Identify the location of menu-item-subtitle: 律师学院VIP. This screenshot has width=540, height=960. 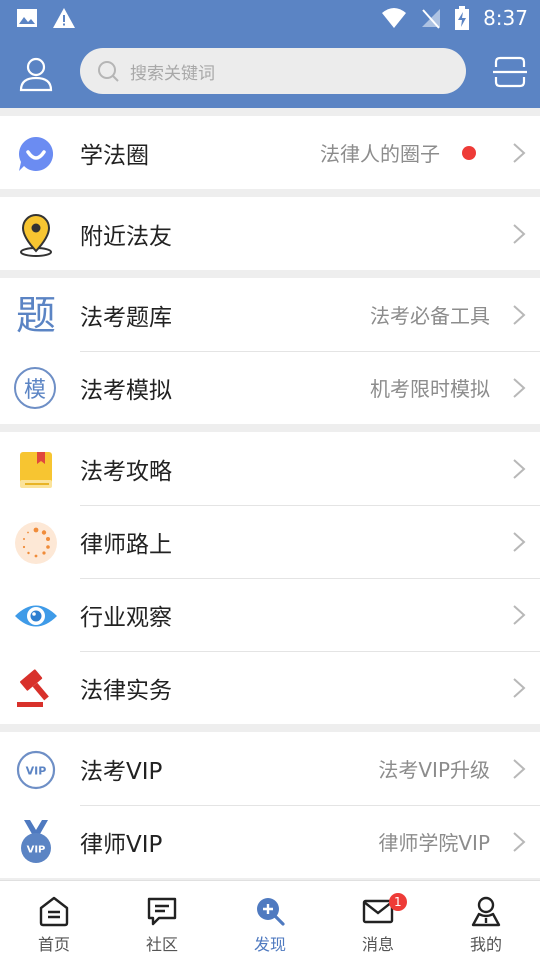
(434, 843).